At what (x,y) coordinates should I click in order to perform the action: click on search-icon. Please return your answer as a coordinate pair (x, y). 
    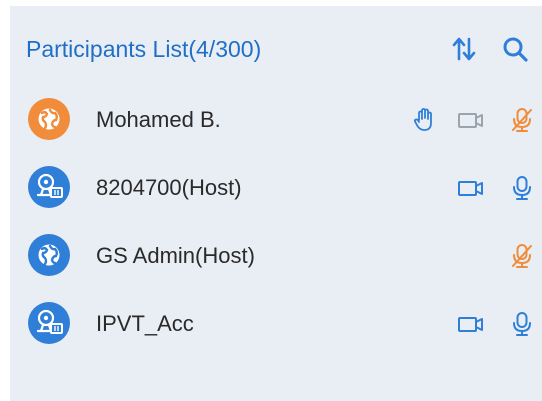
    Looking at the image, I should click on (515, 49).